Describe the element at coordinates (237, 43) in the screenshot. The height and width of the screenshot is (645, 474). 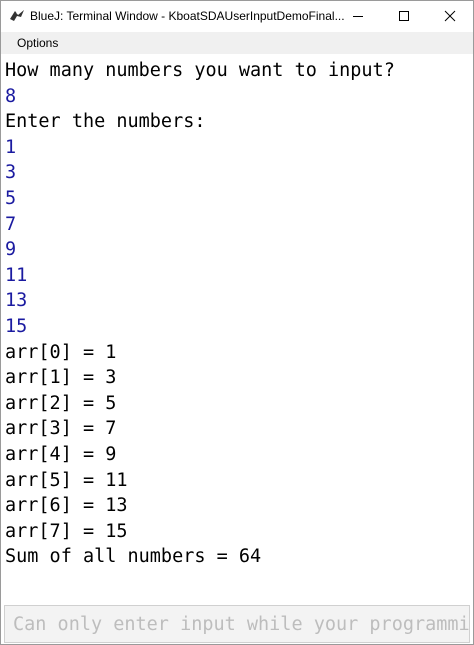
I see `menu-bar: Options` at that location.